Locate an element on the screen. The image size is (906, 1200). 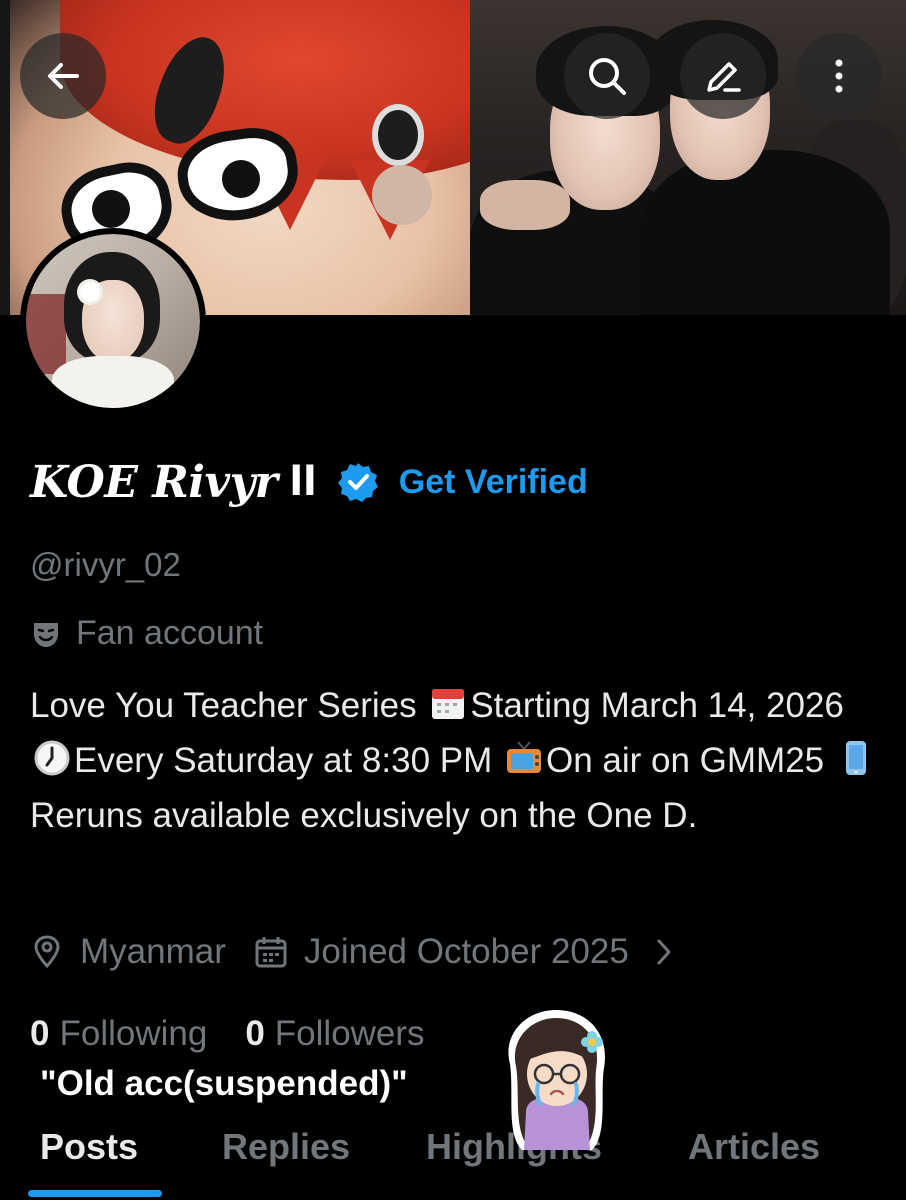
tab-replies: Replies is located at coordinates (286, 1147).